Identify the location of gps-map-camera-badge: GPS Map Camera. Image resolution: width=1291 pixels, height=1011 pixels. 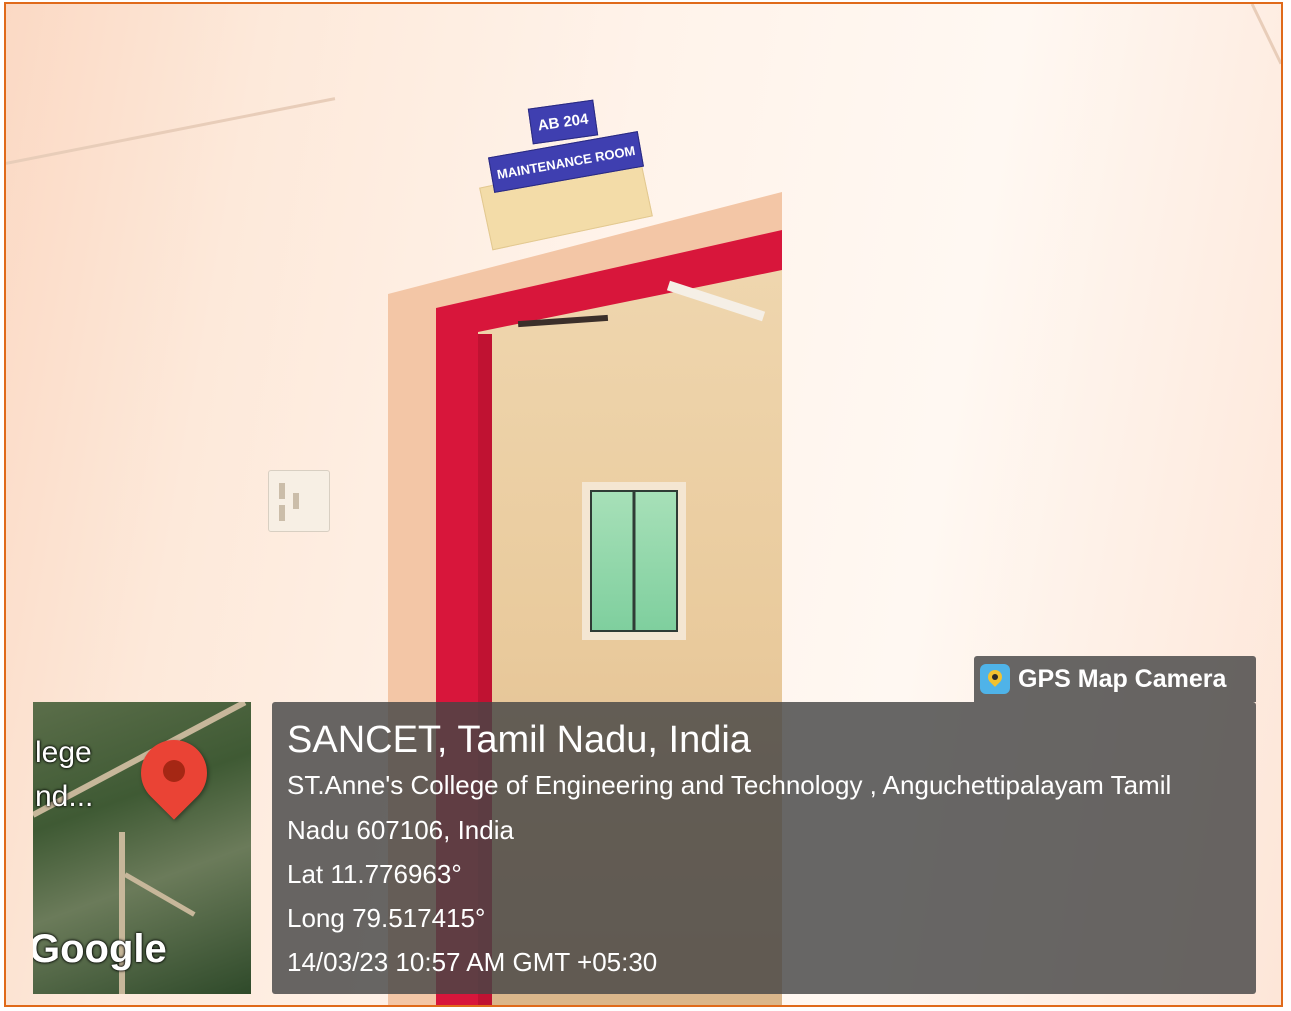
(1115, 679).